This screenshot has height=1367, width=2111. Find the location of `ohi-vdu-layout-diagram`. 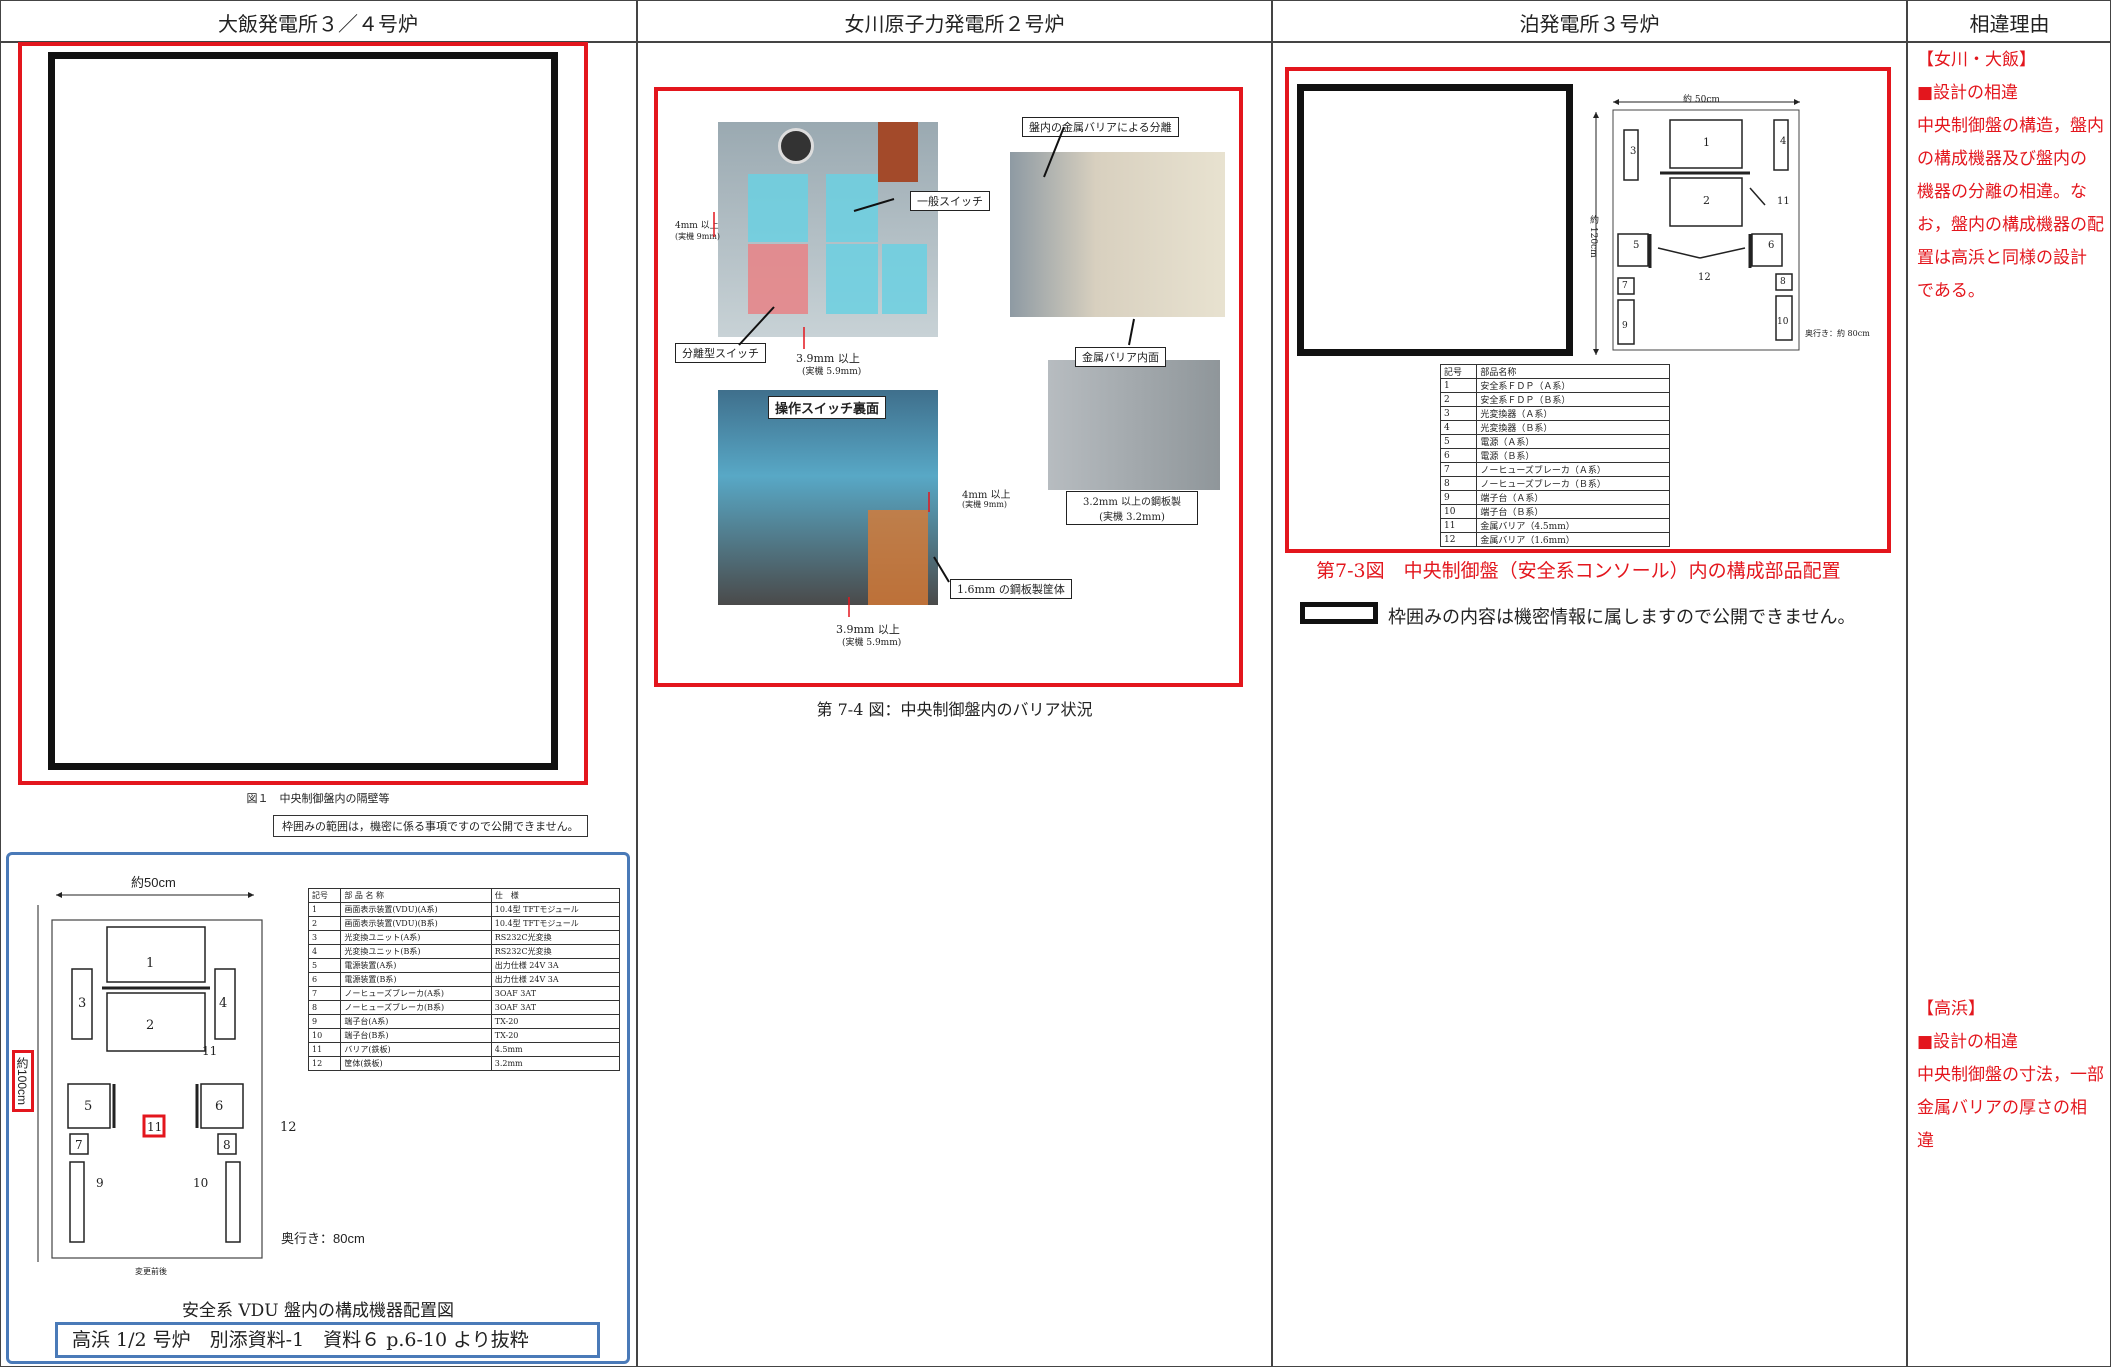

ohi-vdu-layout-diagram is located at coordinates (150, 1077).